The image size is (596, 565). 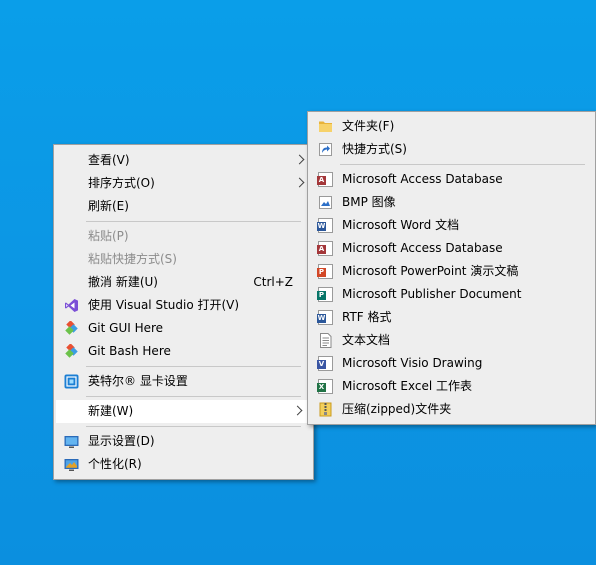 What do you see at coordinates (325, 202) in the screenshot?
I see `bmp-icon` at bounding box center [325, 202].